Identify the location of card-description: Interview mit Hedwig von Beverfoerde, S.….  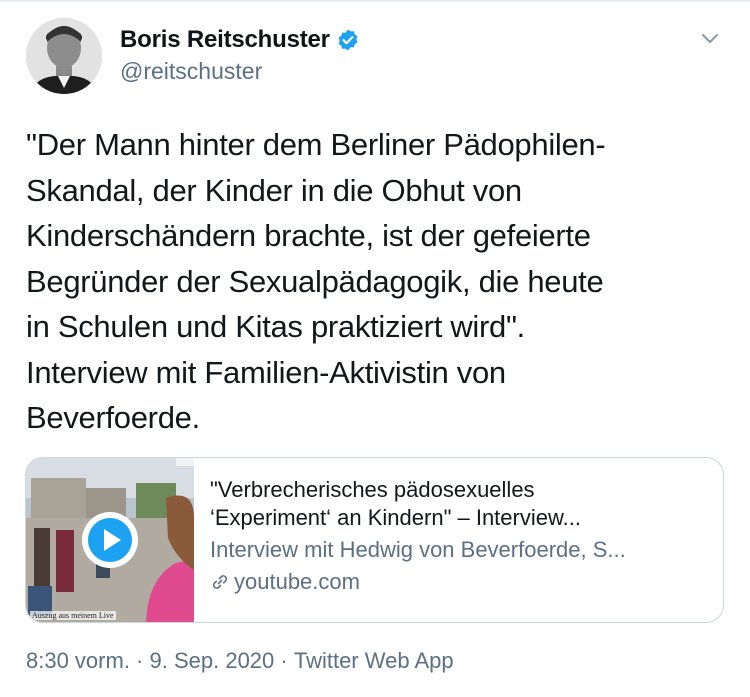
(418, 549).